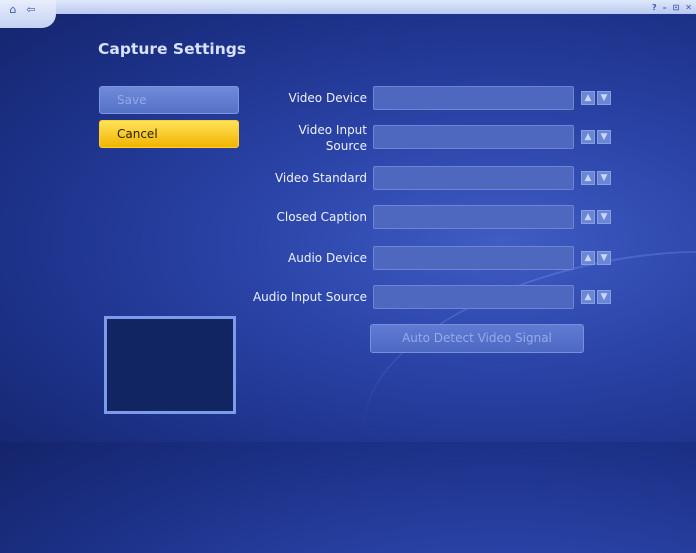  Describe the element at coordinates (596, 258) in the screenshot. I see `audio-device-stepper: ▲ ▼` at that location.